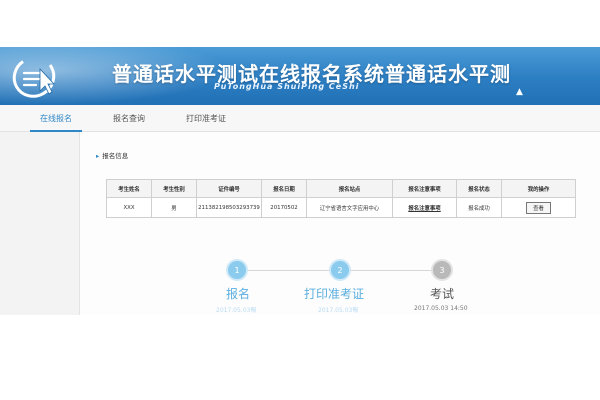 This screenshot has height=400, width=600. What do you see at coordinates (300, 118) in the screenshot?
I see `top-nav: 在线报名 报名查询 打印准考证` at bounding box center [300, 118].